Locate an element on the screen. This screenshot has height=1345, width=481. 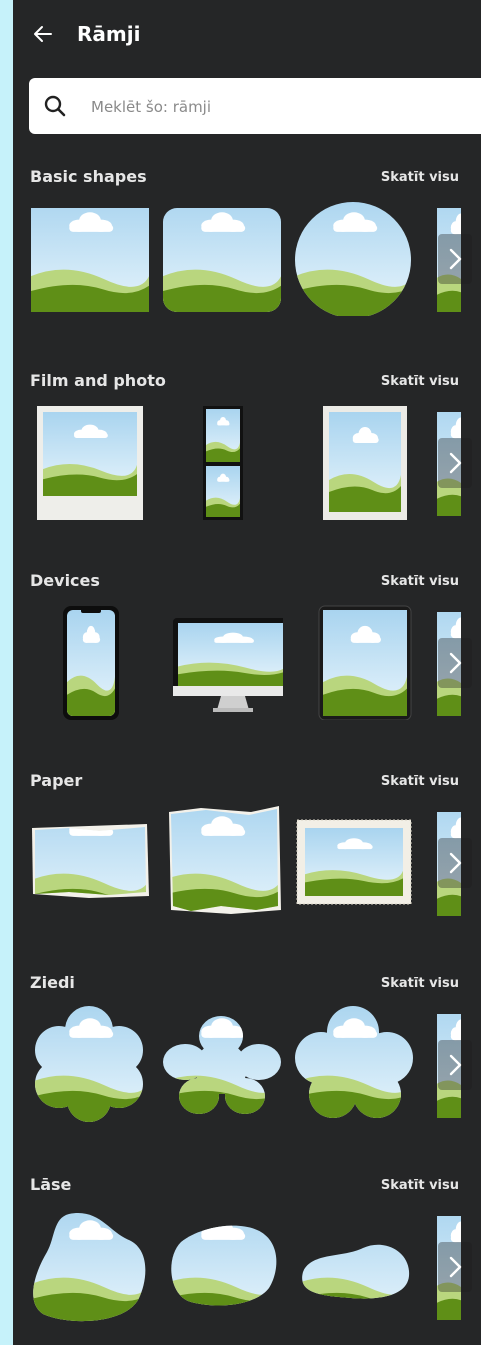
section-devices: Devices Skatīt visu is located at coordinates (247, 670).